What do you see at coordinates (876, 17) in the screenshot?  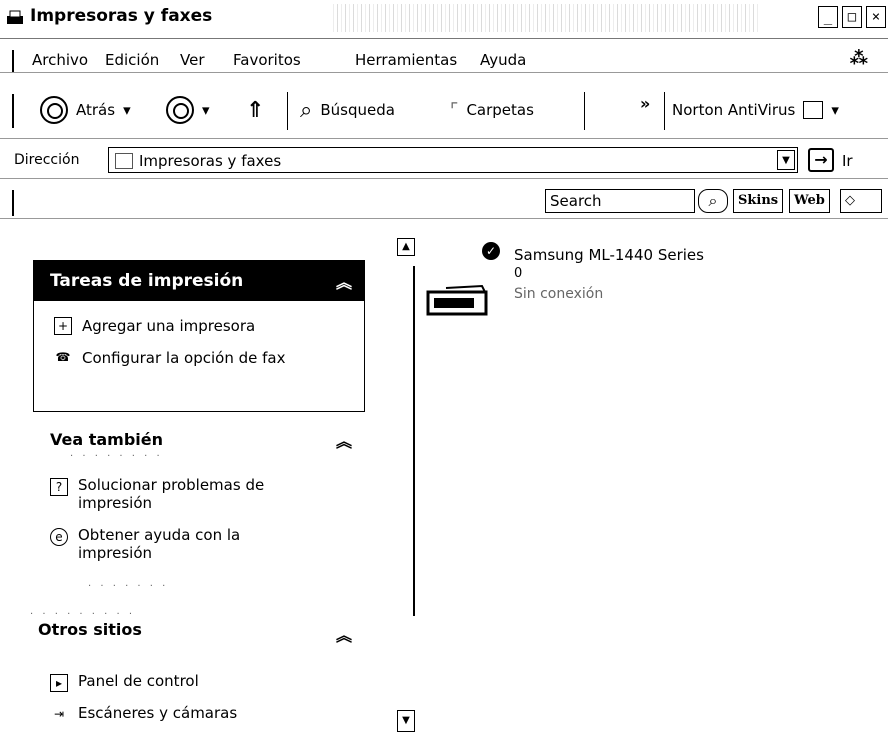 I see `close-button: ×` at bounding box center [876, 17].